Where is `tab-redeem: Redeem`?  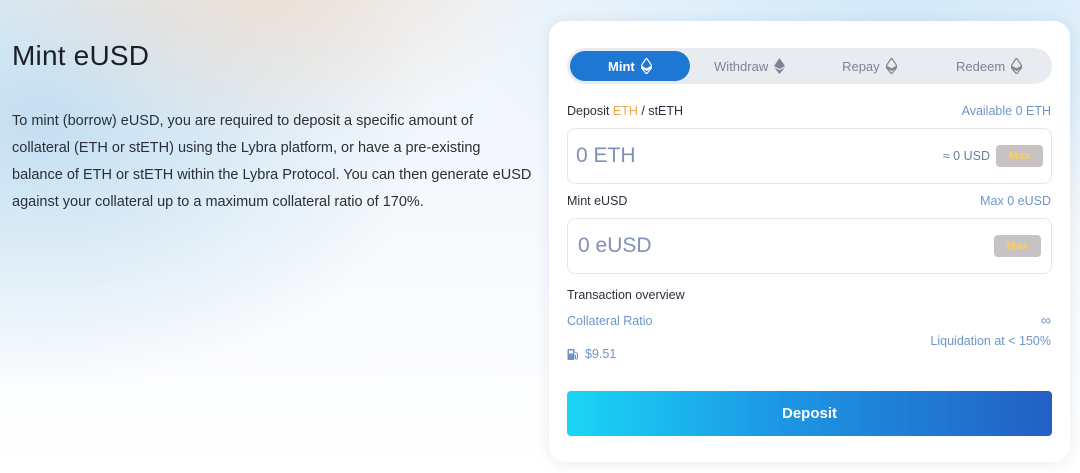
tab-redeem: Redeem is located at coordinates (989, 66).